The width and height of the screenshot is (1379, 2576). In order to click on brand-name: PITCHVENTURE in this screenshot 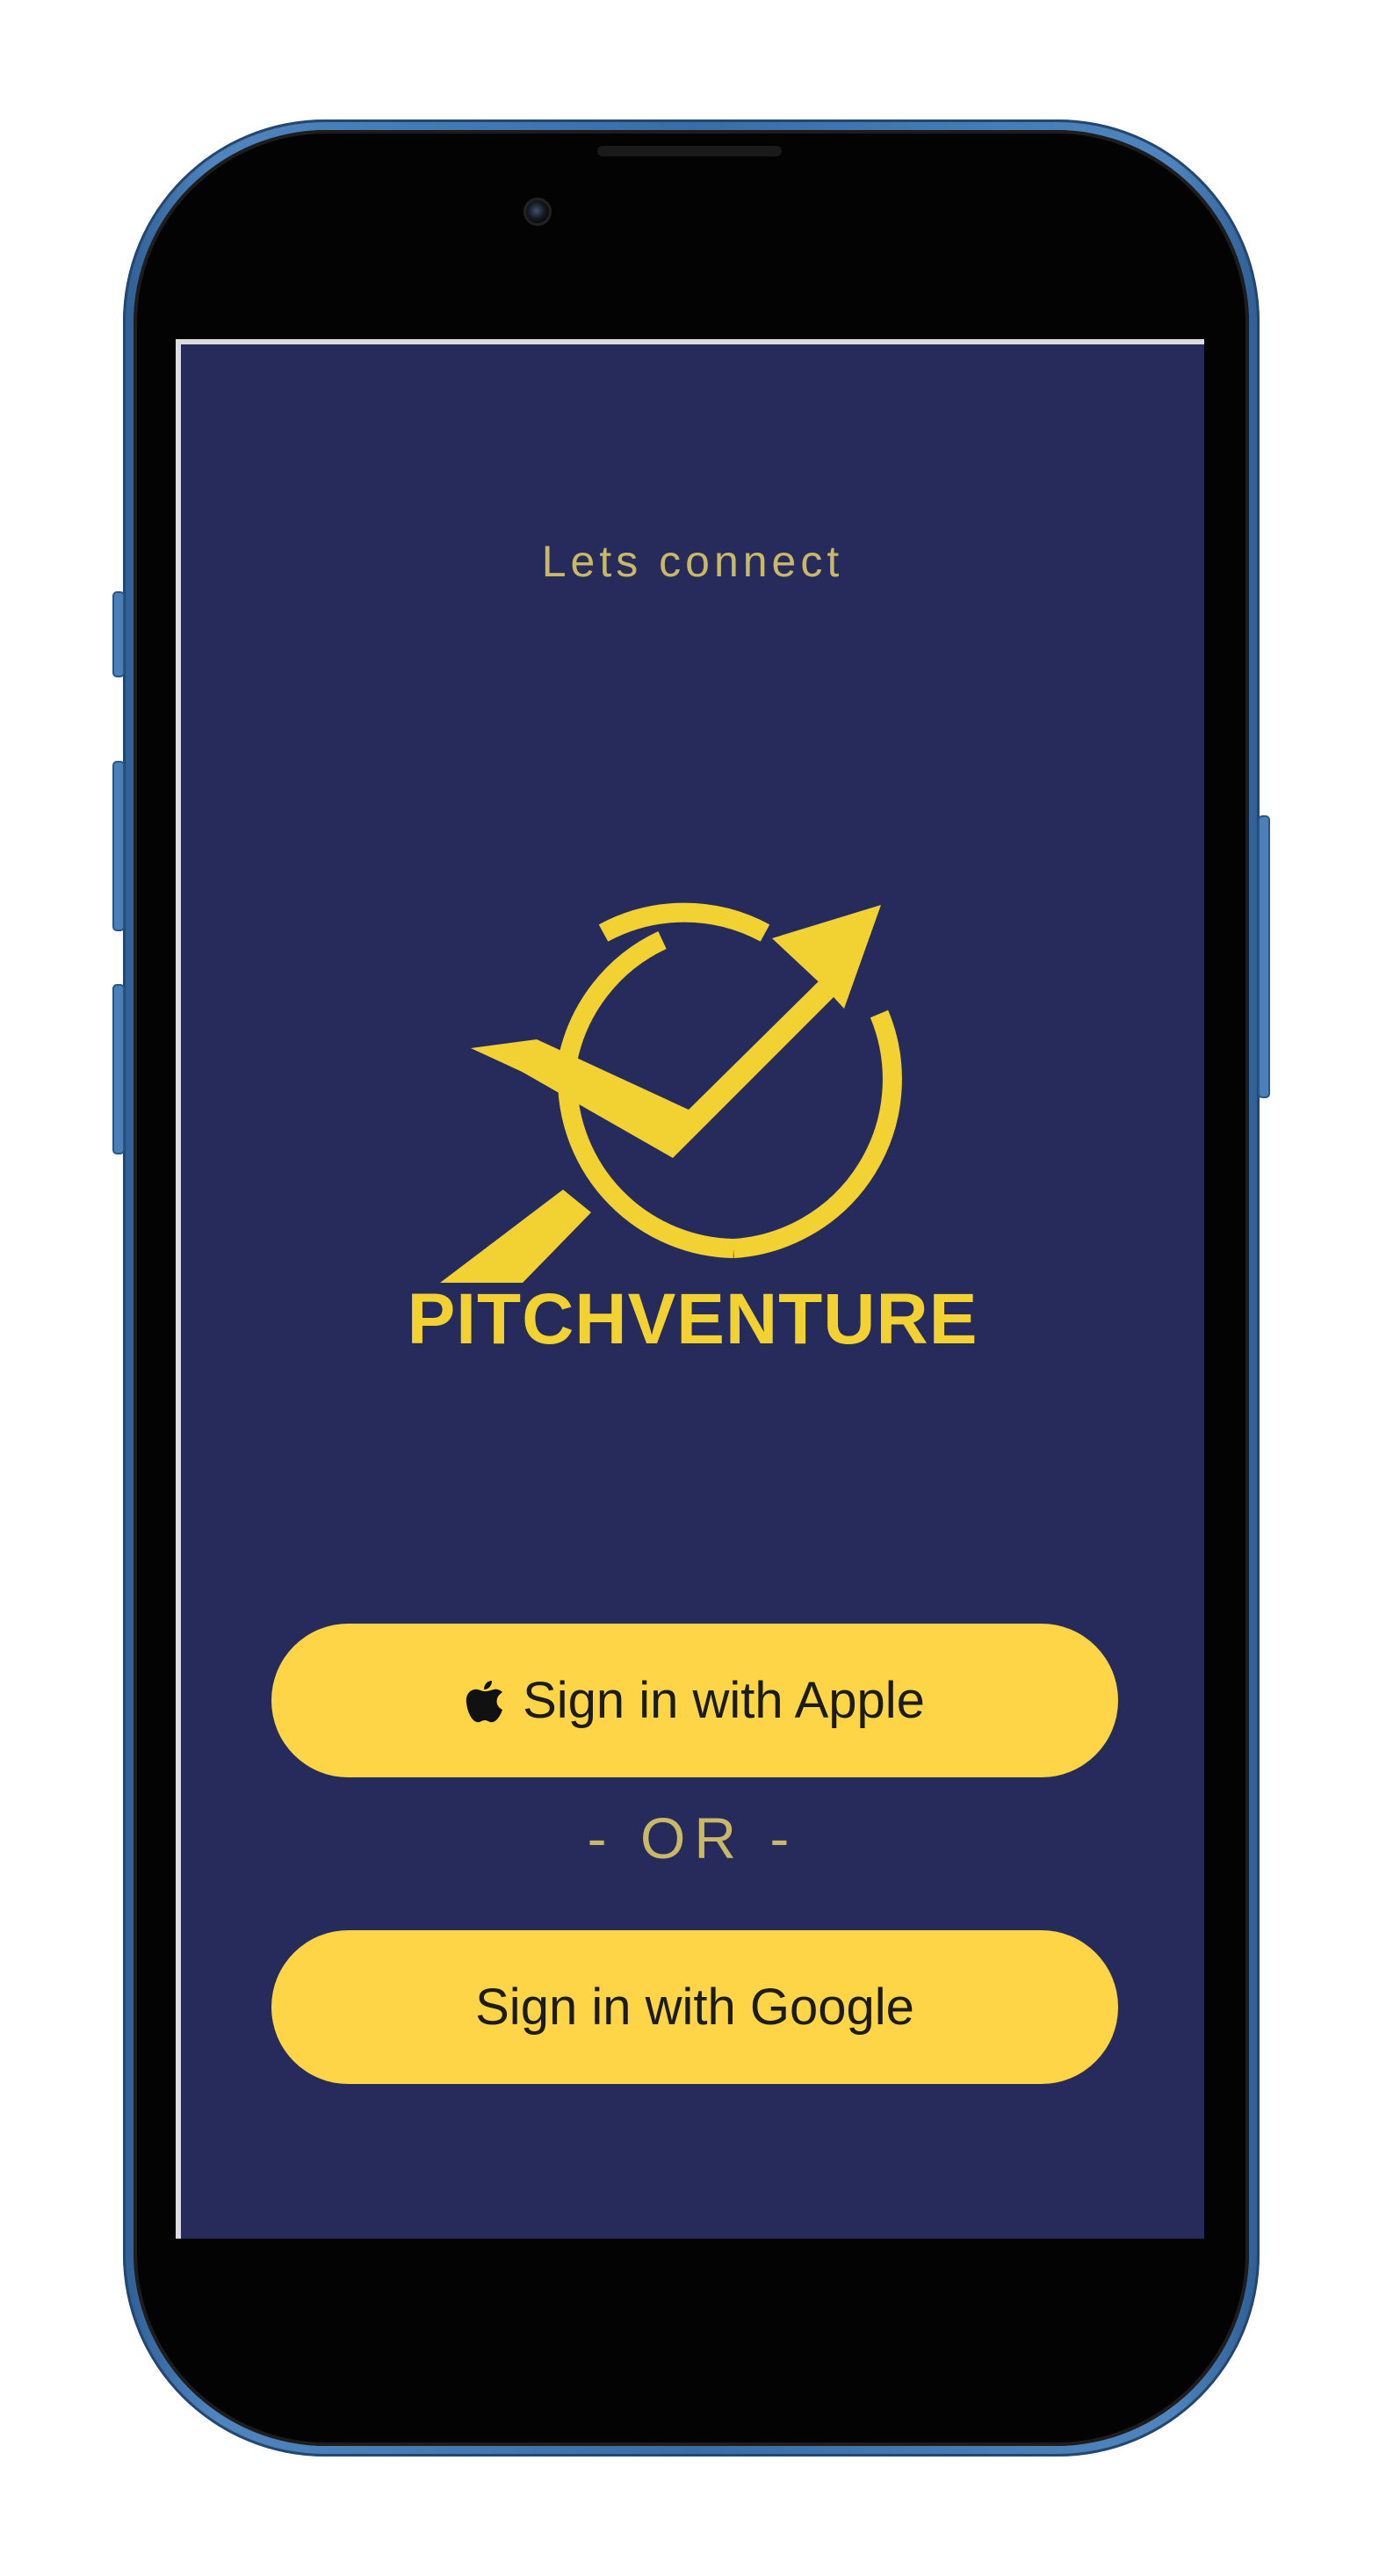, I will do `click(692, 1319)`.